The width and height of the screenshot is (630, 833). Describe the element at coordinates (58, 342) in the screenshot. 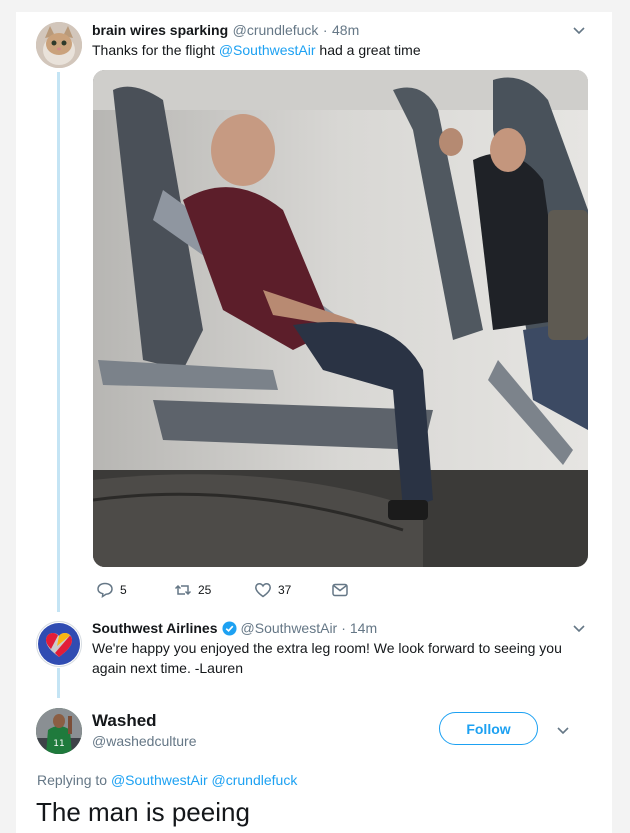

I see `thread-line` at that location.